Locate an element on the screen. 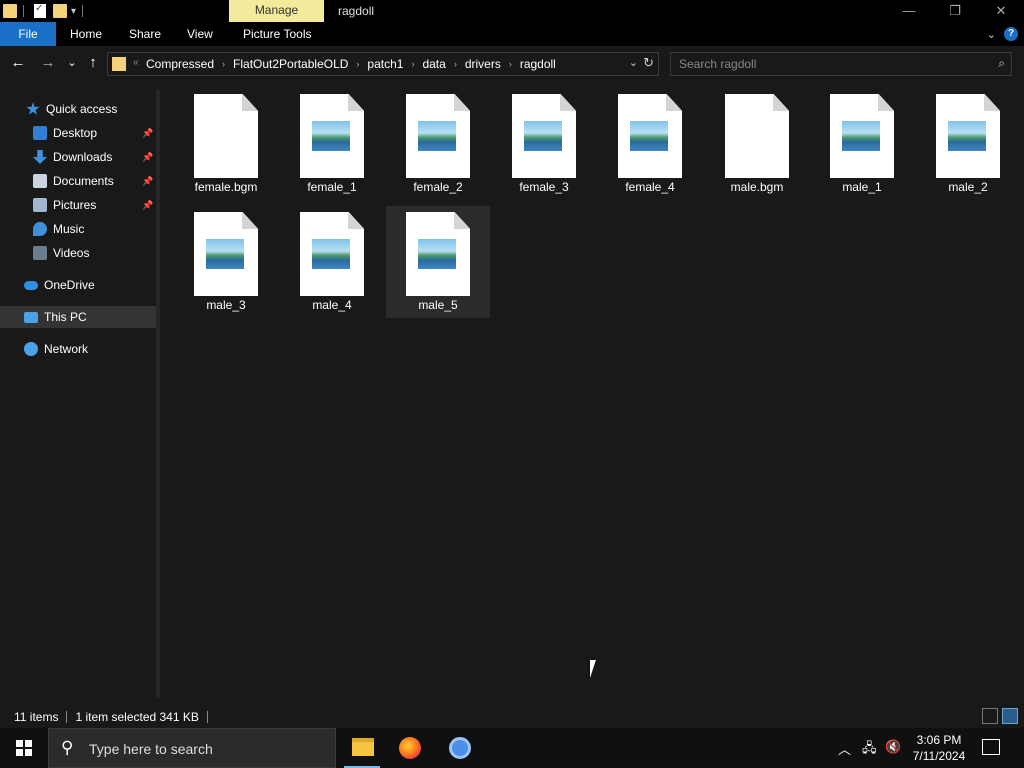  tab-manage: Manage is located at coordinates (276, 11).